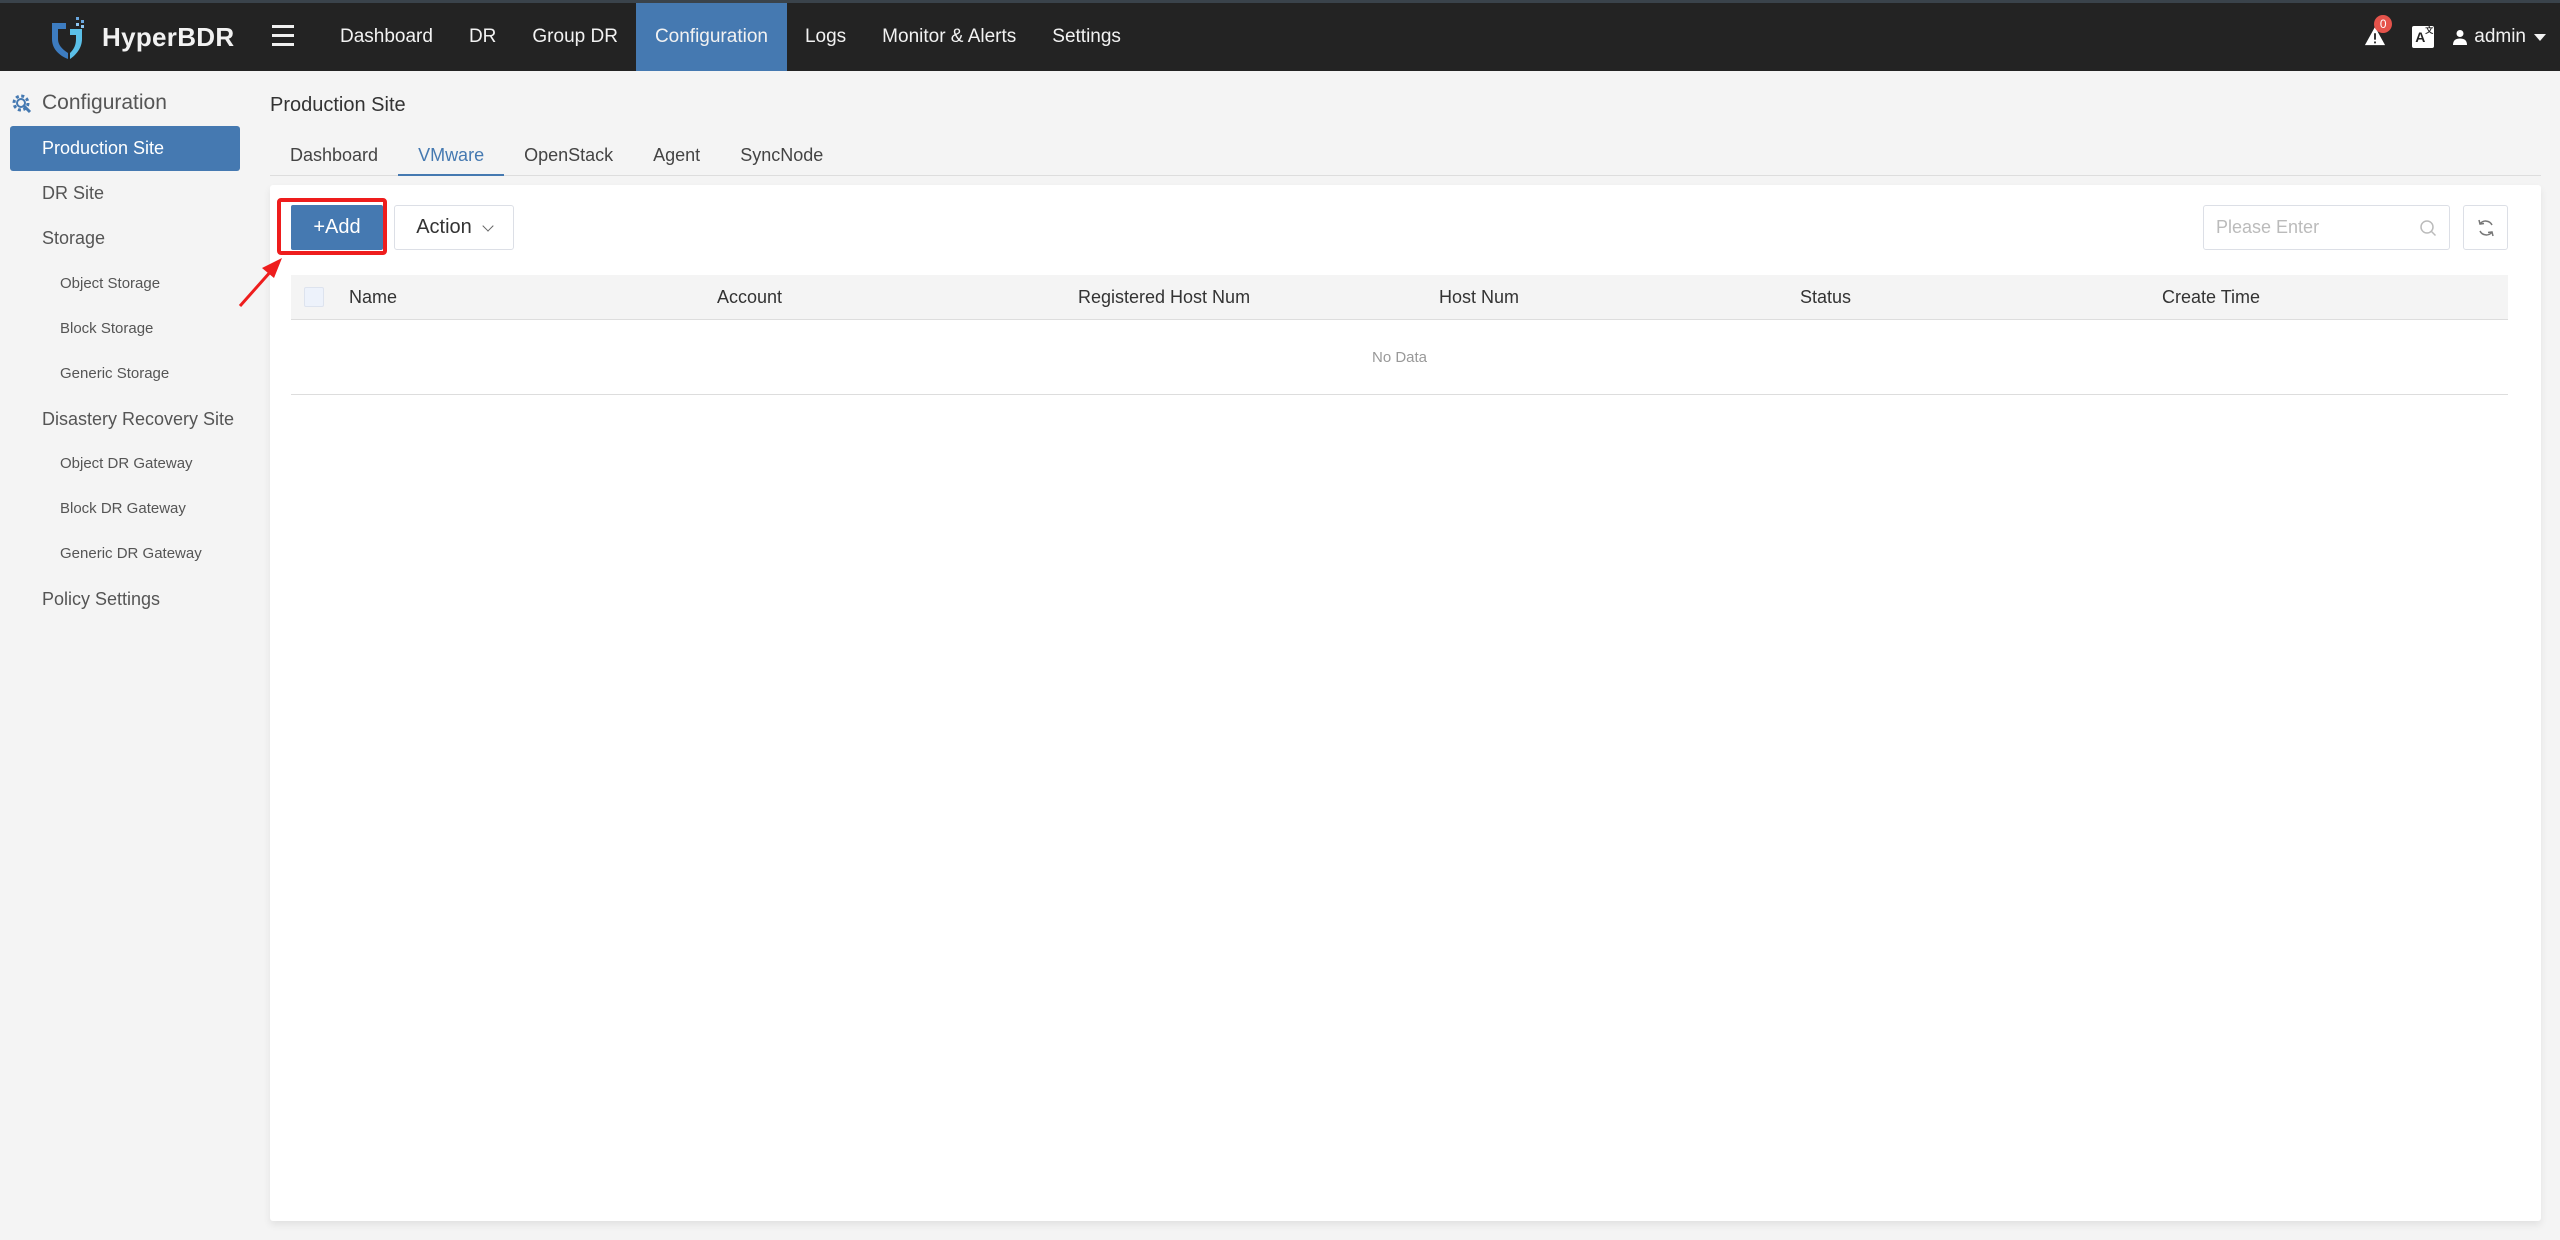 Image resolution: width=2560 pixels, height=1240 pixels. Describe the element at coordinates (2540, 37) in the screenshot. I see `caret-down-icon` at that location.